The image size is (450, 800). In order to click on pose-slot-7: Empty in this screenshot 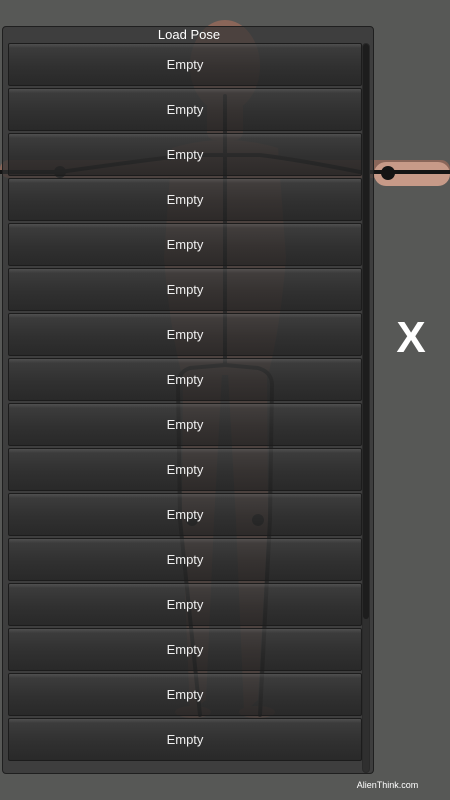, I will do `click(185, 334)`.